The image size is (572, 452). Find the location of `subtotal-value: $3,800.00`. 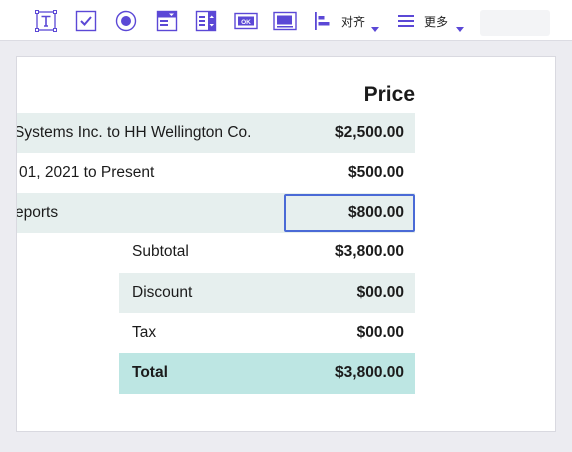

subtotal-value: $3,800.00 is located at coordinates (340, 252).